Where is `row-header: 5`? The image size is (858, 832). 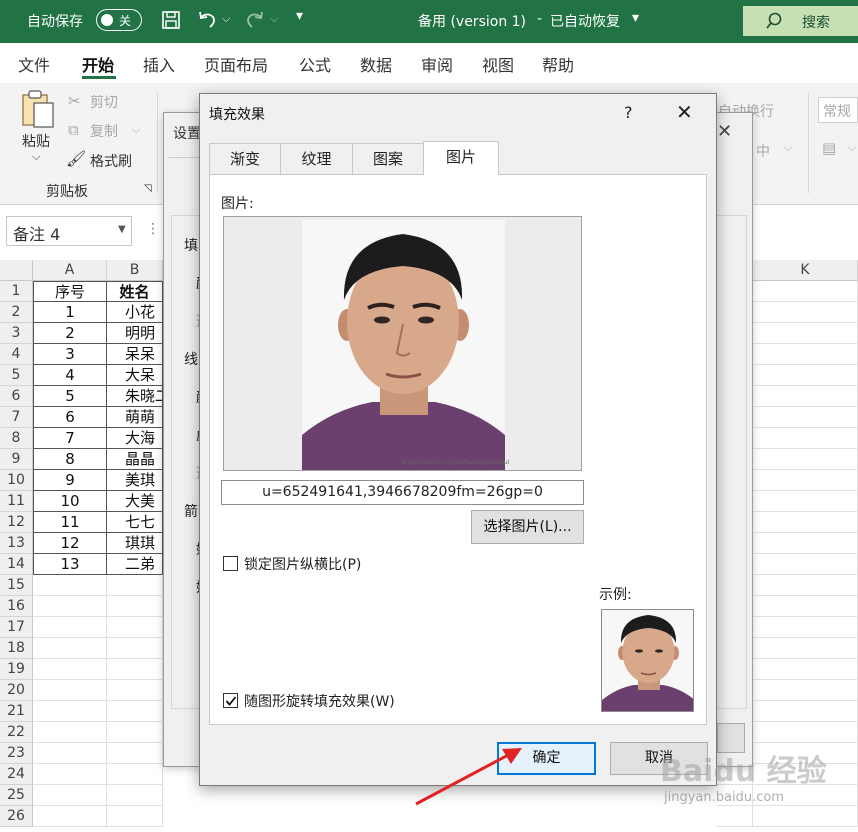
row-header: 5 is located at coordinates (16, 375).